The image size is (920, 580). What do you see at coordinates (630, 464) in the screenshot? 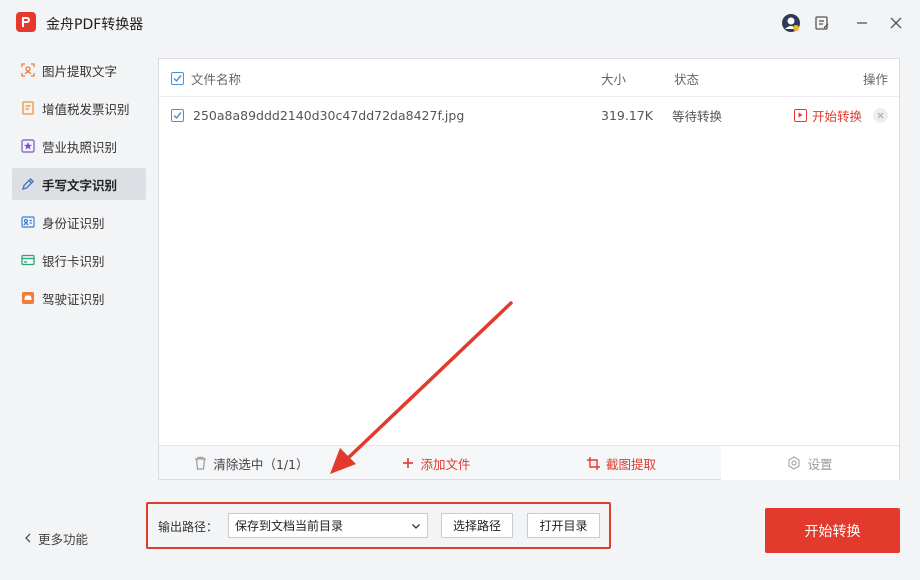
I see `screenshot-extract-label: 截图提取` at bounding box center [630, 464].